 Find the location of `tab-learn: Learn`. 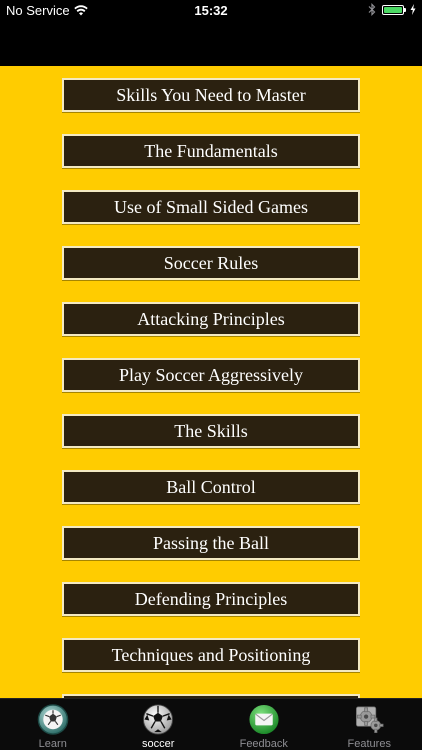

tab-learn: Learn is located at coordinates (53, 724).